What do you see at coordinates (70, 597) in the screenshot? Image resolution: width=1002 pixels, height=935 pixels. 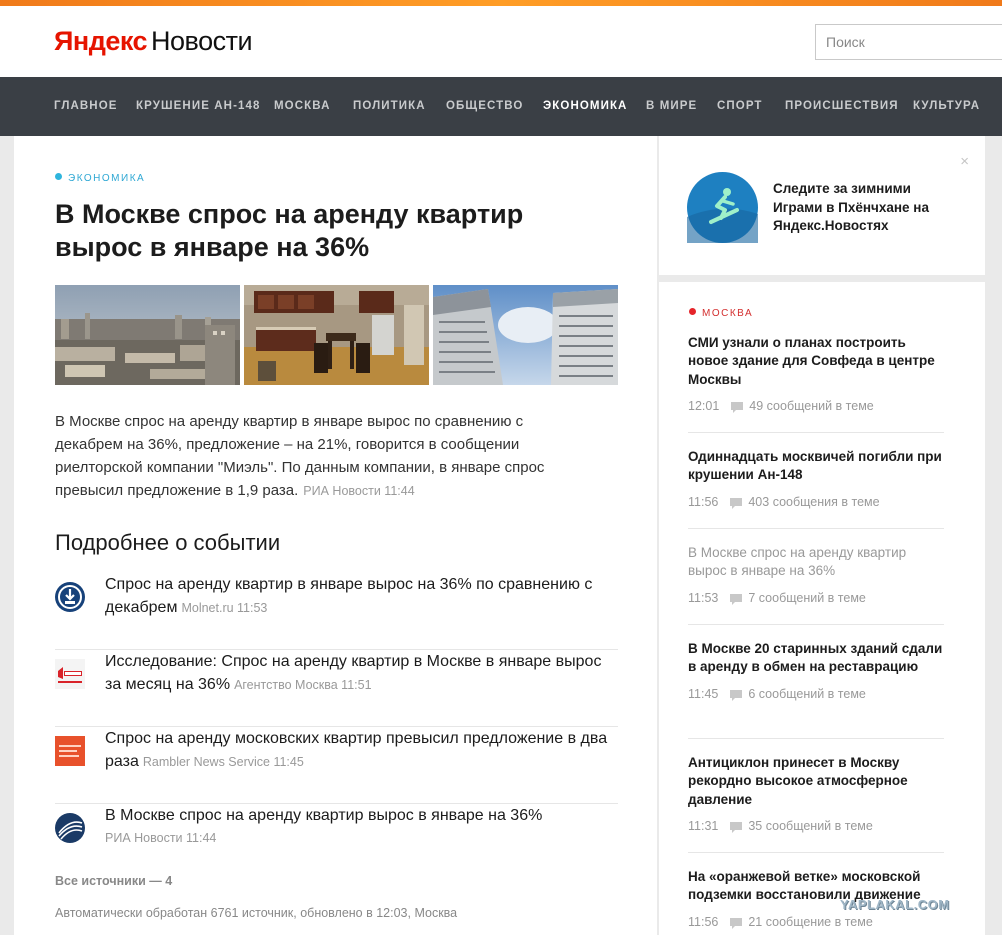 I see `molnet-logo-icon` at bounding box center [70, 597].